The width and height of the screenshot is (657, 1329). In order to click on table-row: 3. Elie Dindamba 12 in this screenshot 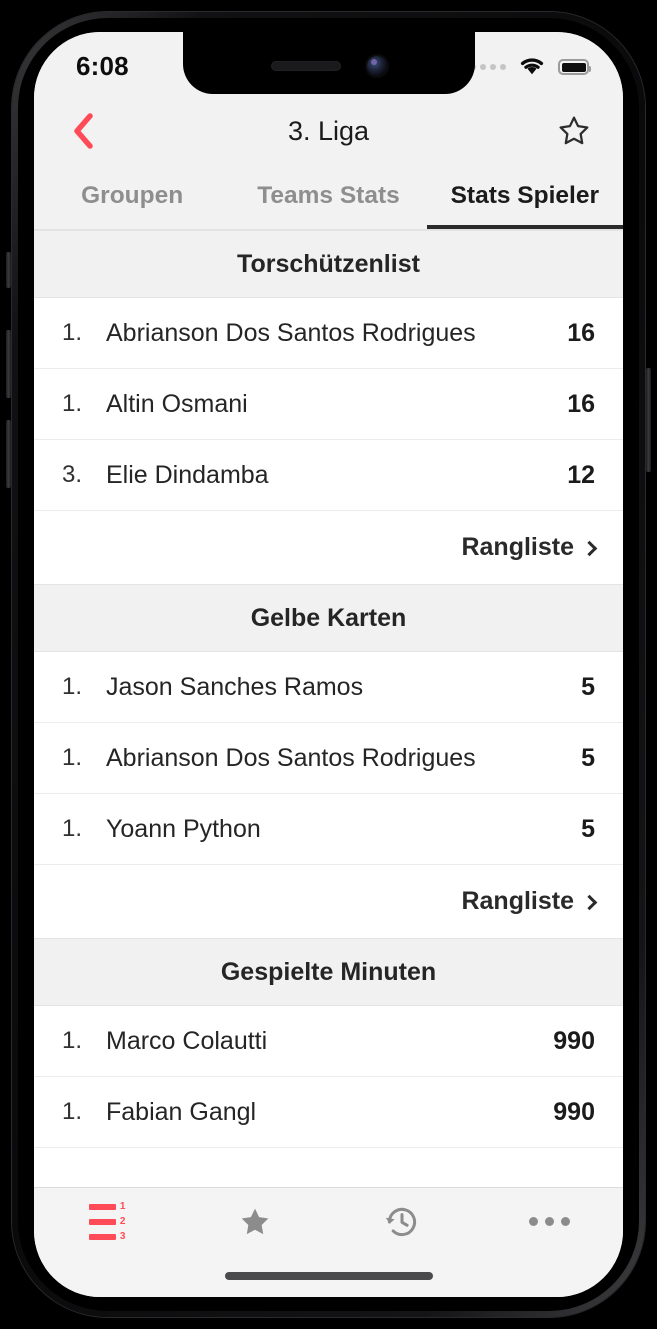, I will do `click(328, 475)`.